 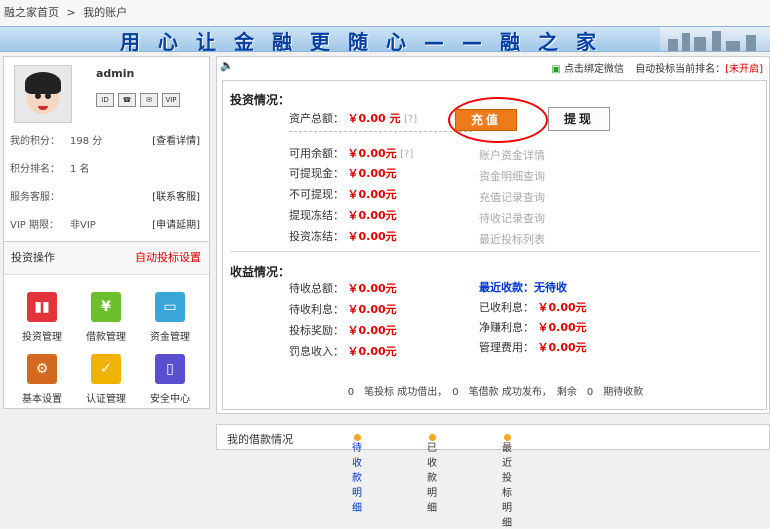 I want to click on pending-total-row: 待收总额： ￥0.00元, so click(x=343, y=288).